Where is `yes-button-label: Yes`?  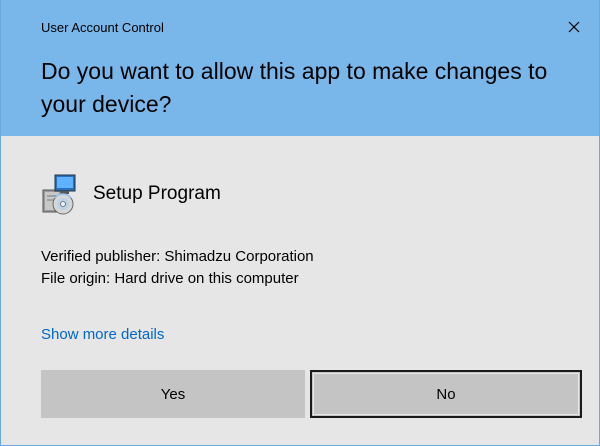
yes-button-label: Yes is located at coordinates (173, 394).